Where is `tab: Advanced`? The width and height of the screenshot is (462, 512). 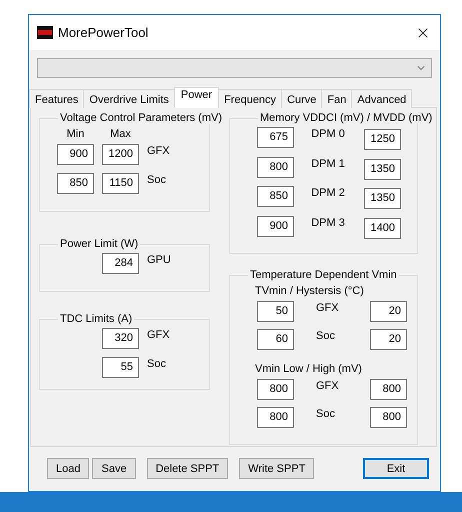
tab: Advanced is located at coordinates (381, 98).